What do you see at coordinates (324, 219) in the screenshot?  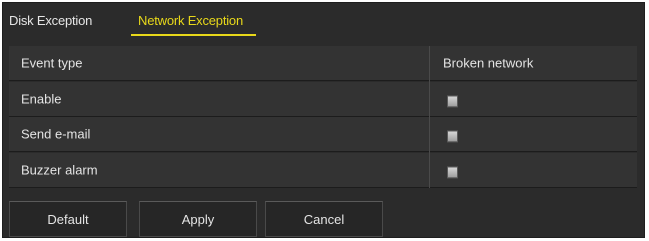 I see `cancel-button: Cancel` at bounding box center [324, 219].